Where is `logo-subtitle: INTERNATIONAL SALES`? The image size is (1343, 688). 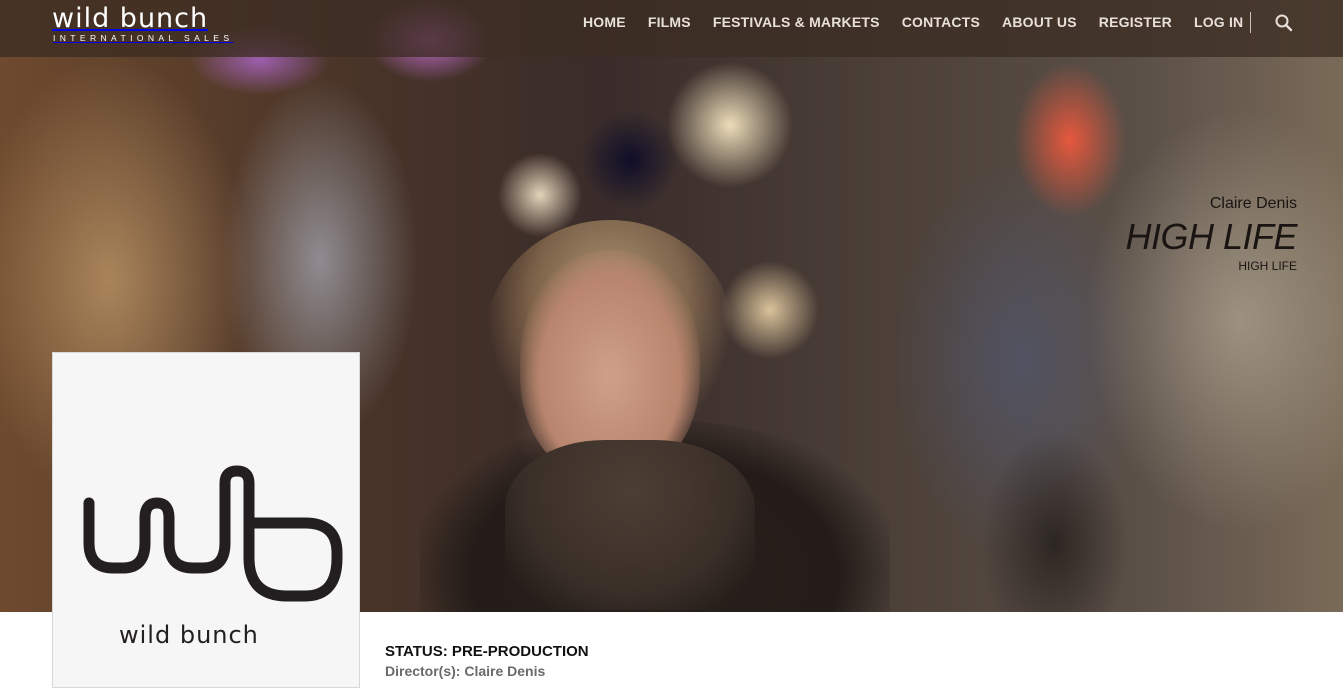
logo-subtitle: INTERNATIONAL SALES is located at coordinates (143, 38).